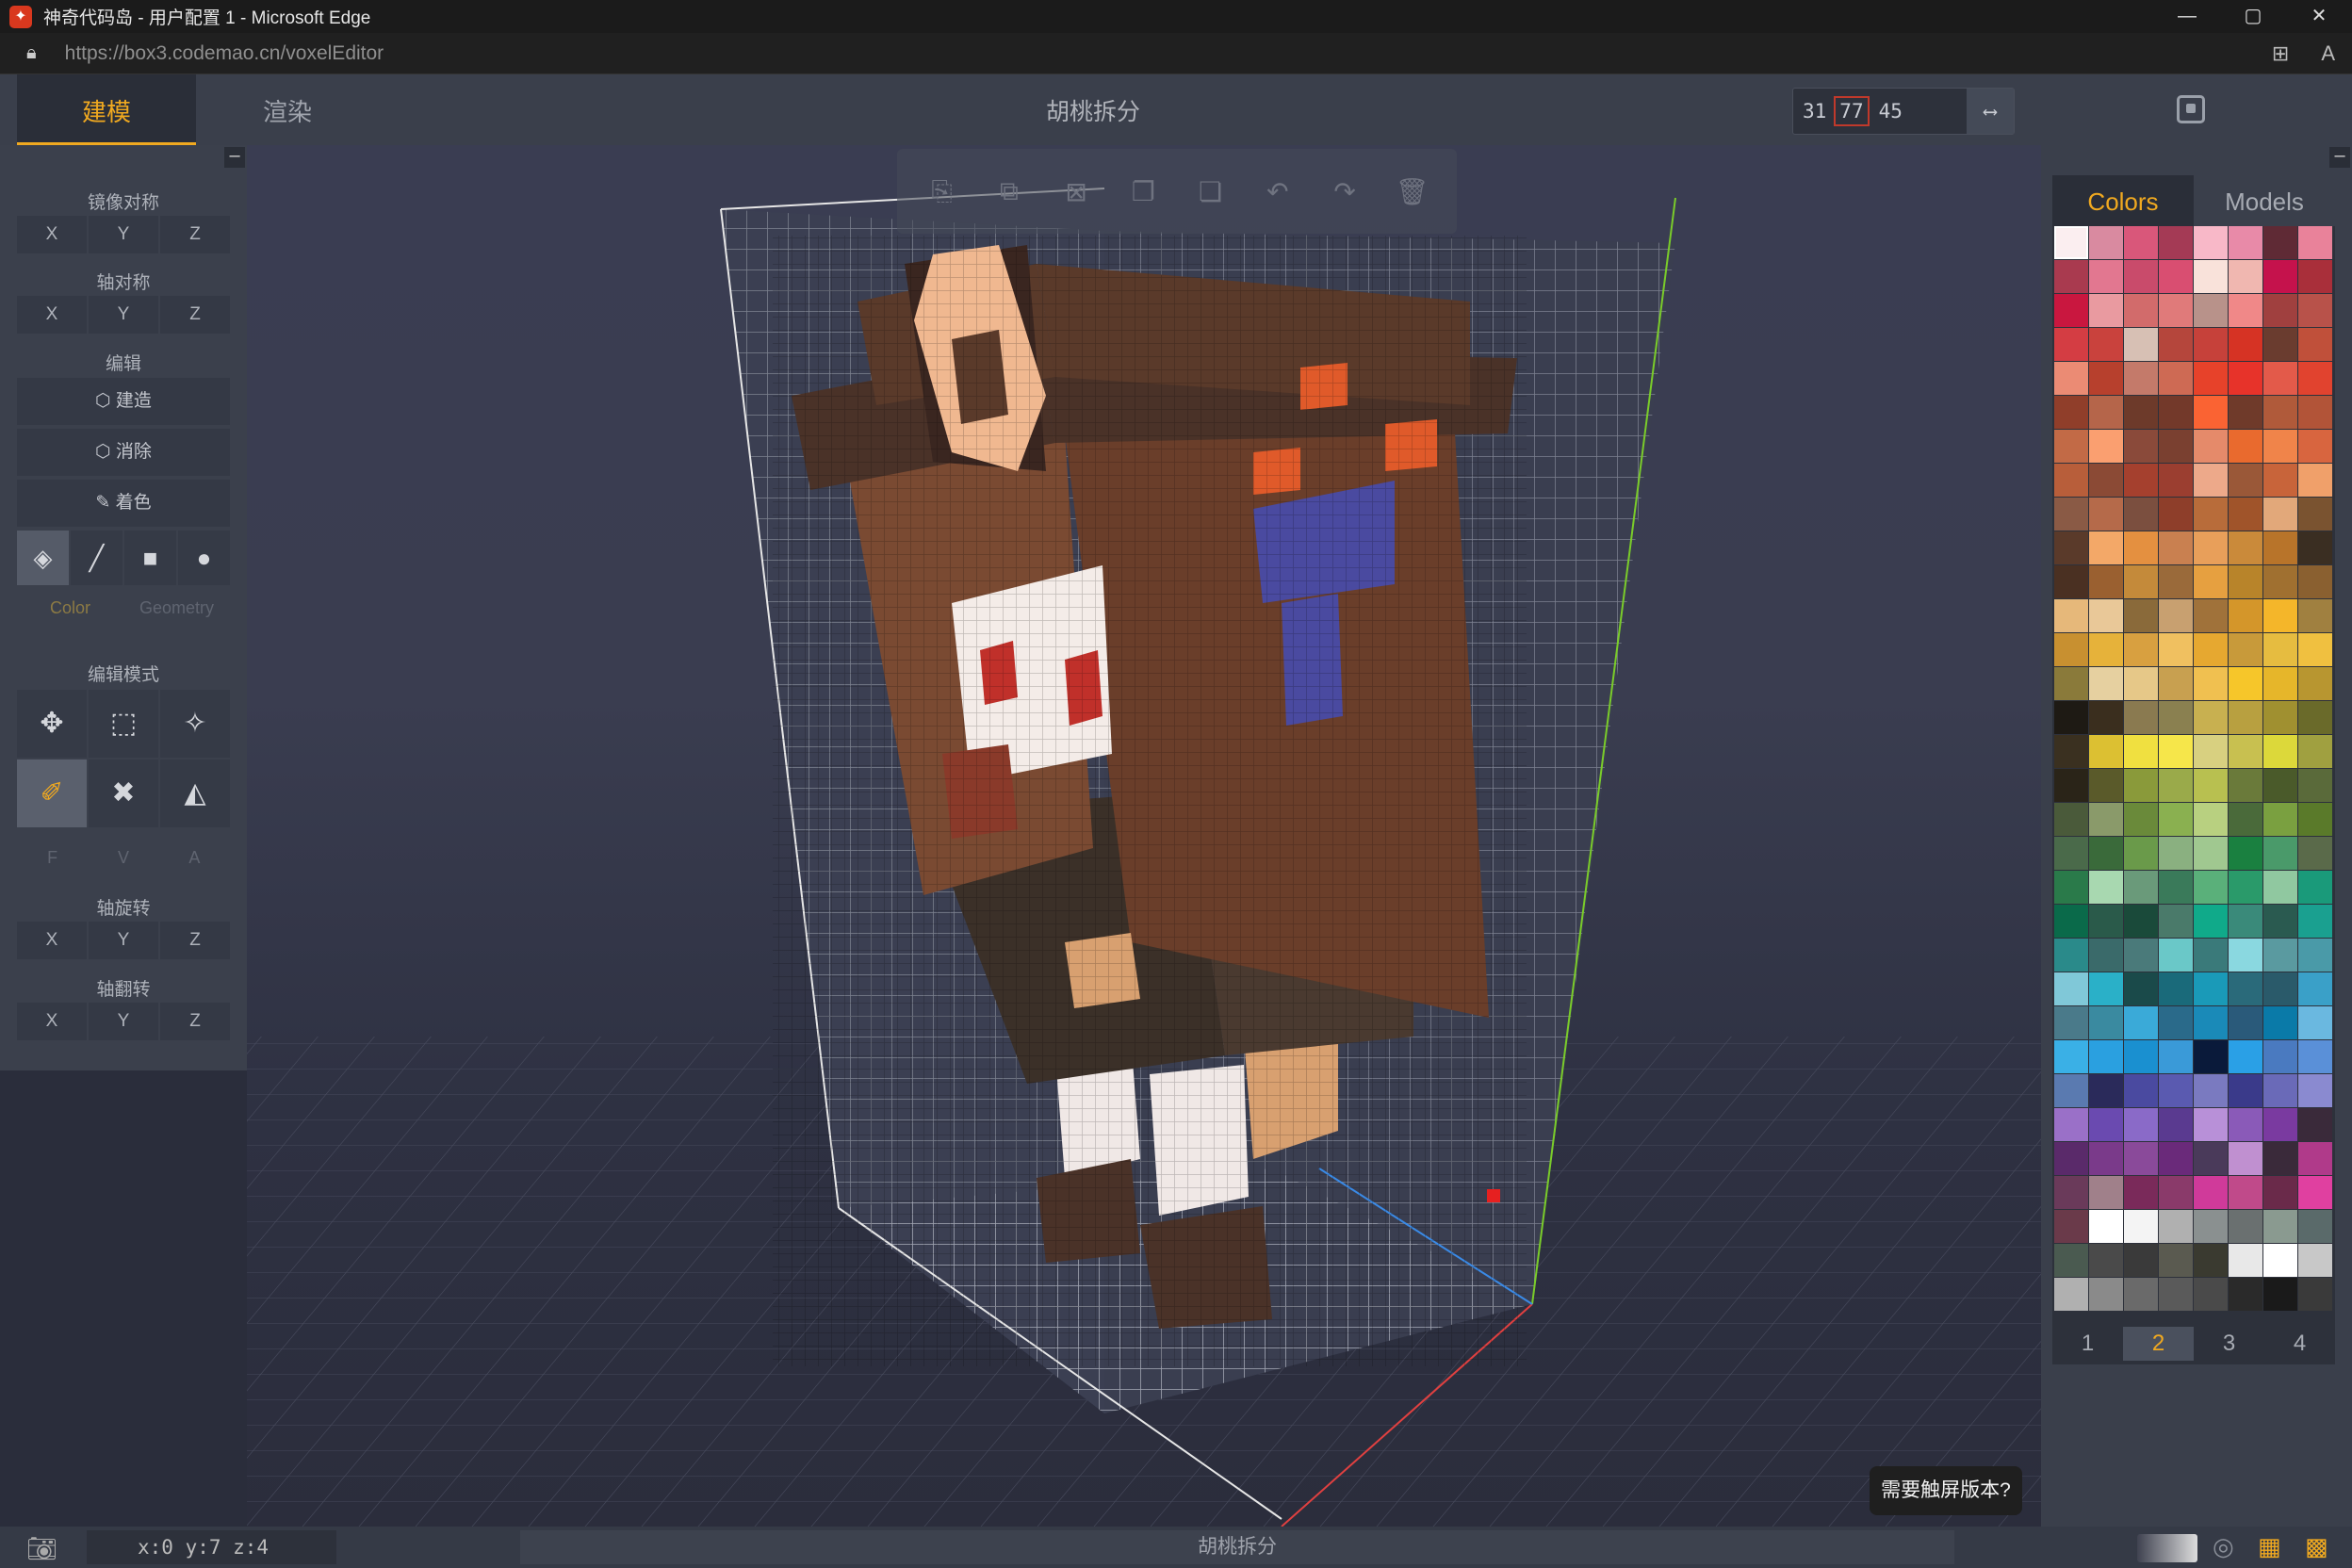  I want to click on minimize-button: —, so click(2187, 16).